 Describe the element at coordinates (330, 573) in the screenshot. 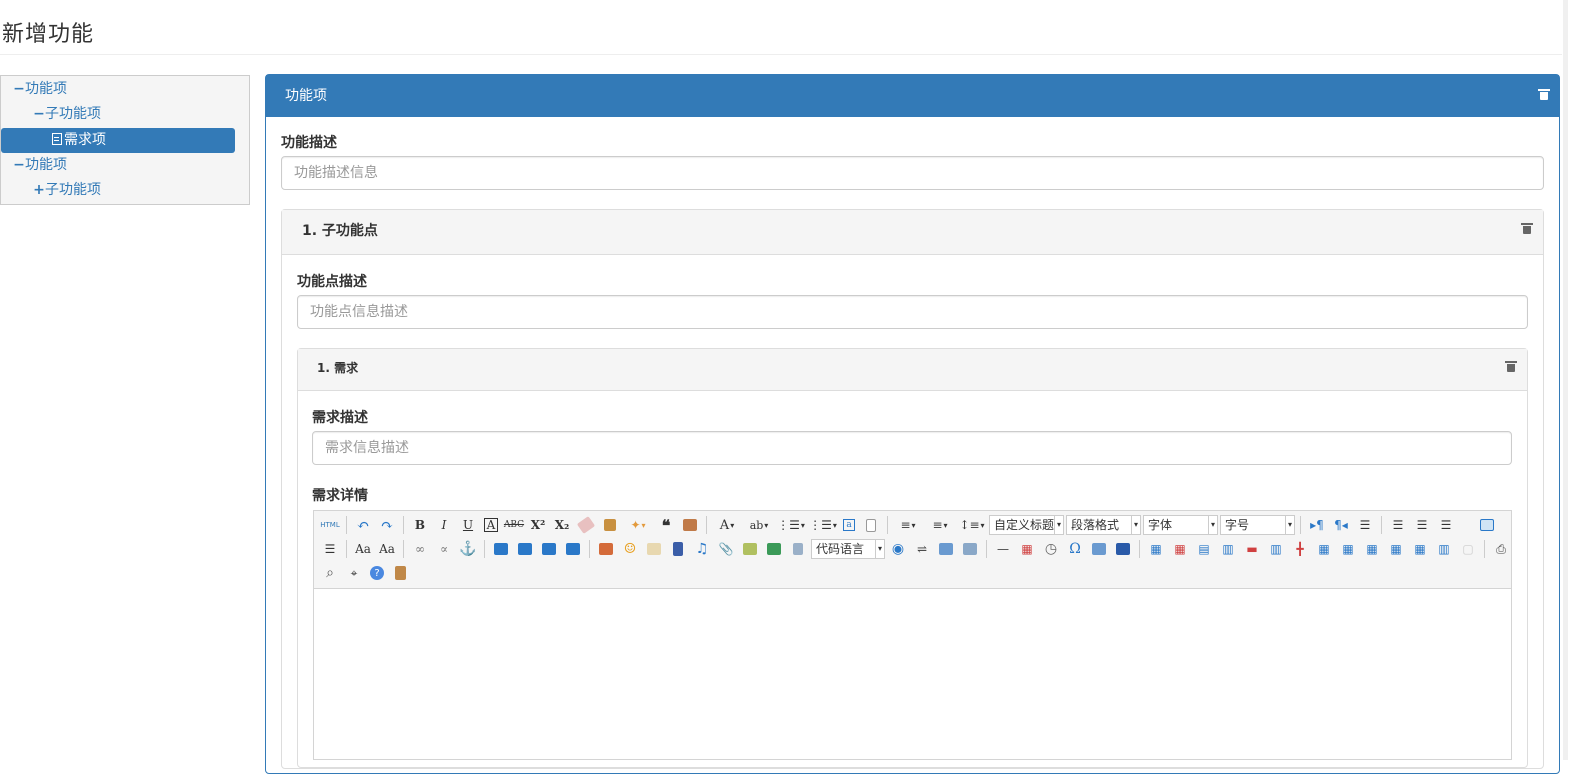

I see `preview-icon: ⌕` at that location.